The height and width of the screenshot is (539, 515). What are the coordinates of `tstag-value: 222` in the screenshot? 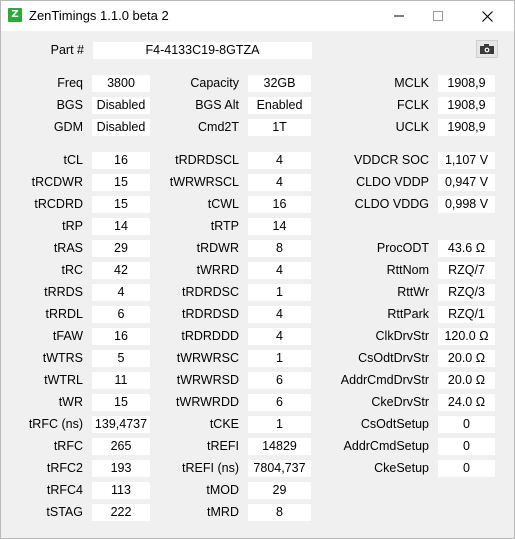 It's located at (121, 512).